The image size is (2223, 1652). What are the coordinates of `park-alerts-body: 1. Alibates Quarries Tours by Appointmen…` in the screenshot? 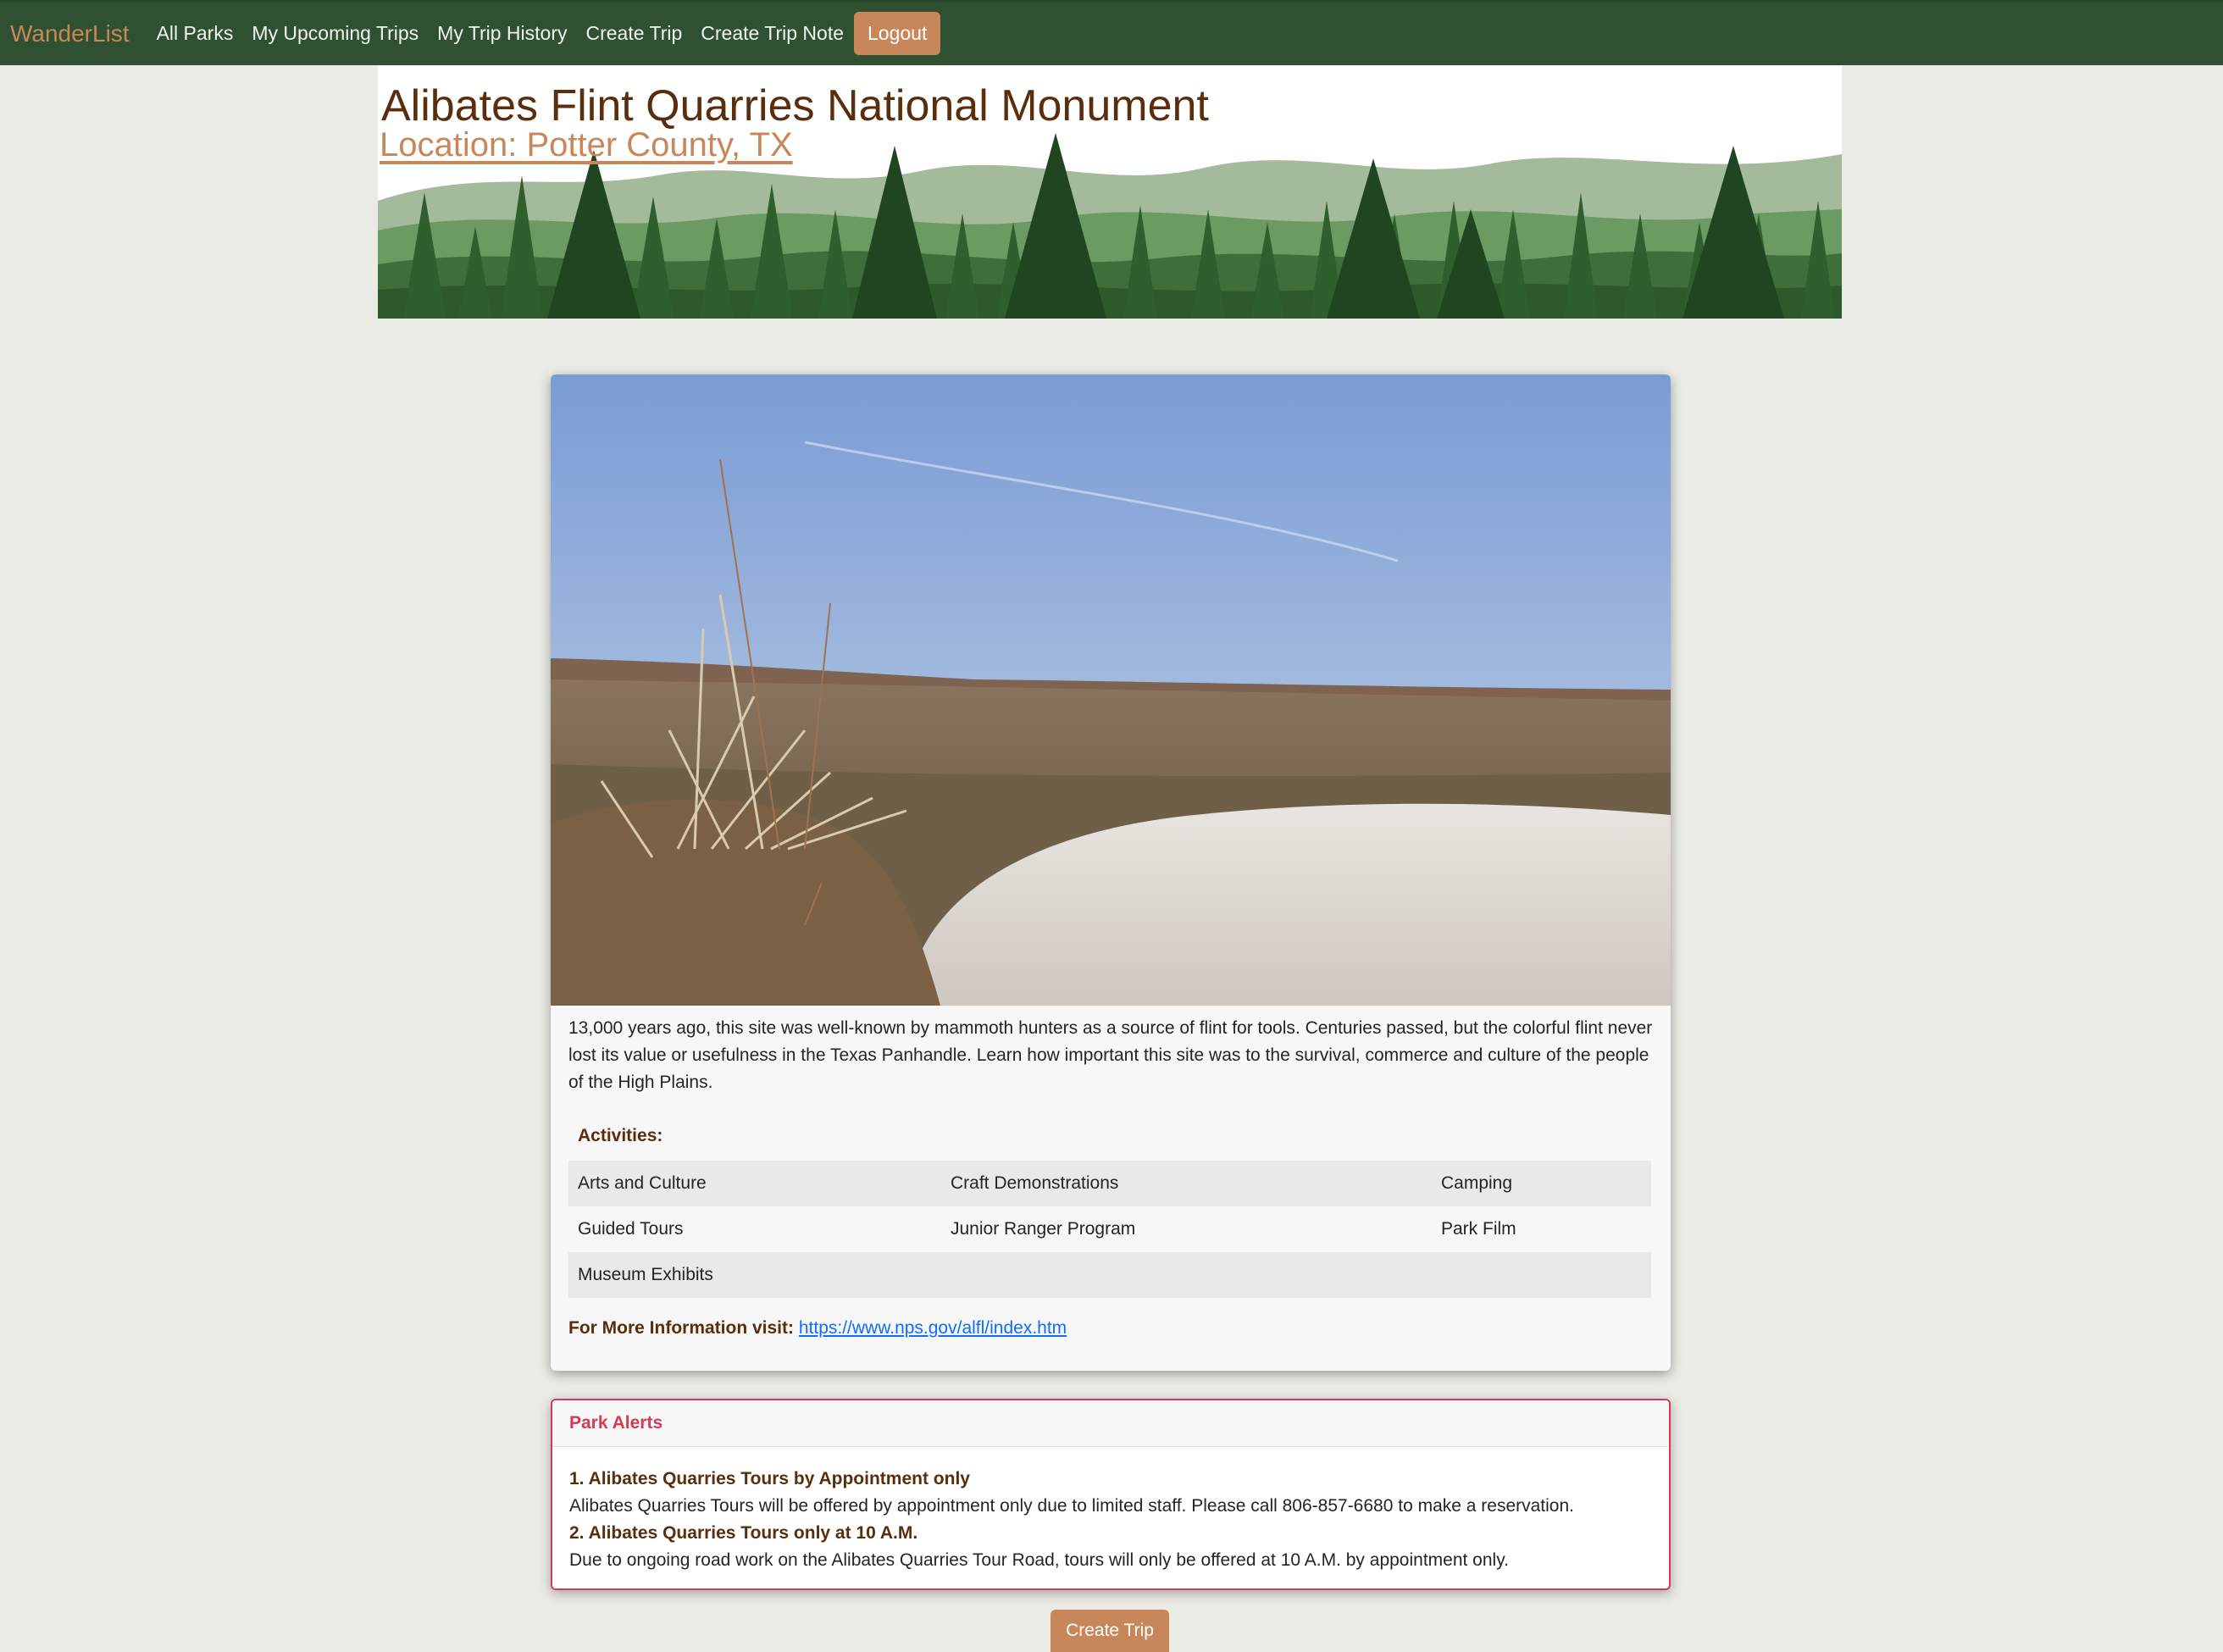 It's located at (1110, 1511).